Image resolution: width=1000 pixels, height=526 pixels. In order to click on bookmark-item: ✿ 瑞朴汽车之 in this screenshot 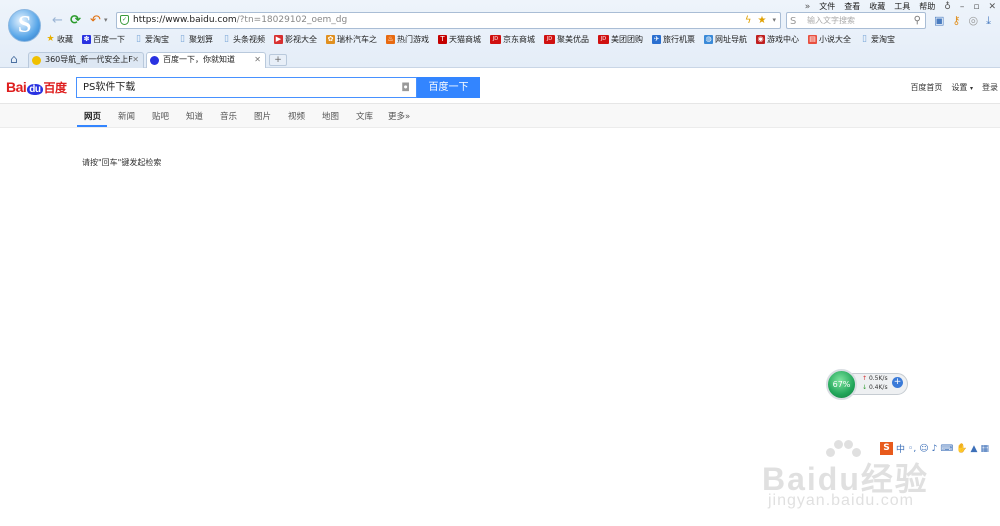, I will do `click(351, 39)`.